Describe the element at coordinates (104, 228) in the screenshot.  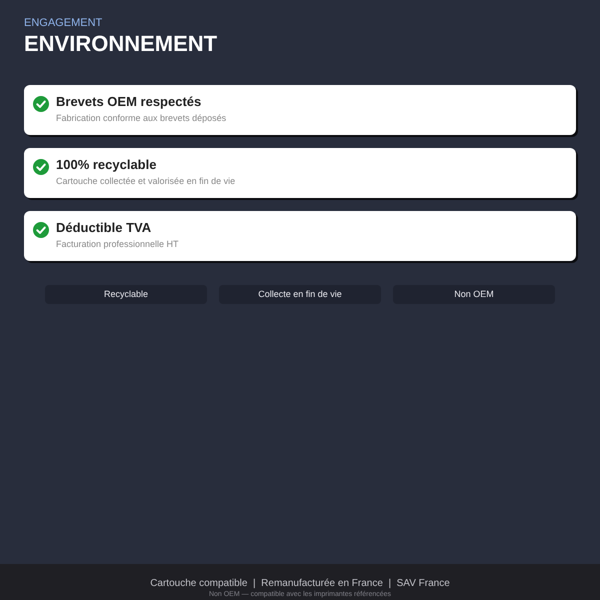
I see `feature-title: Déductible TVA` at that location.